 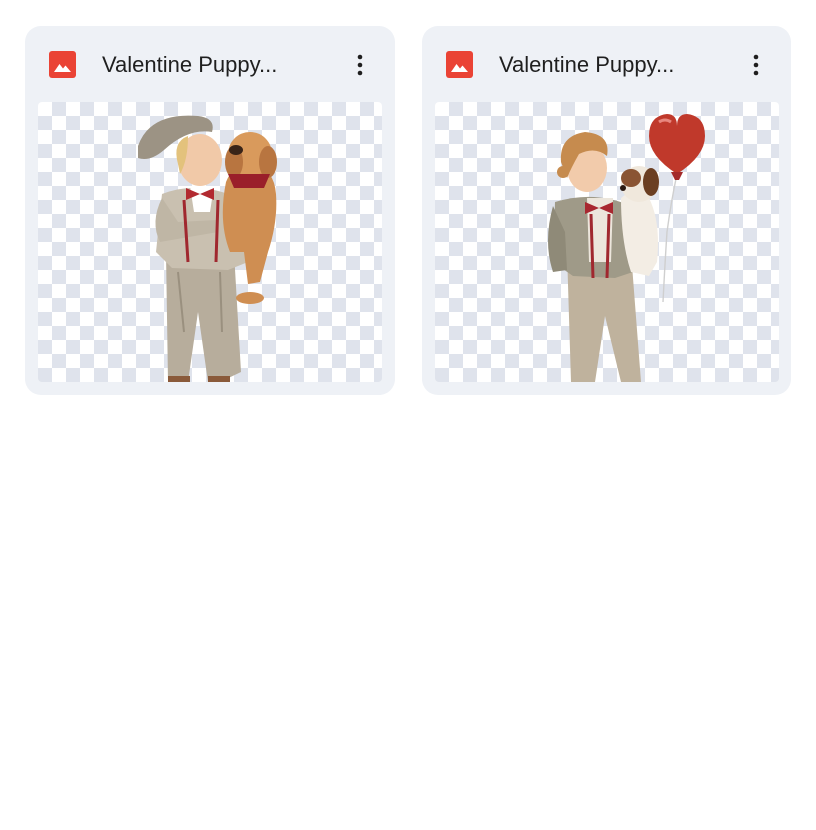 What do you see at coordinates (677, 208) in the screenshot?
I see `heart-balloon` at bounding box center [677, 208].